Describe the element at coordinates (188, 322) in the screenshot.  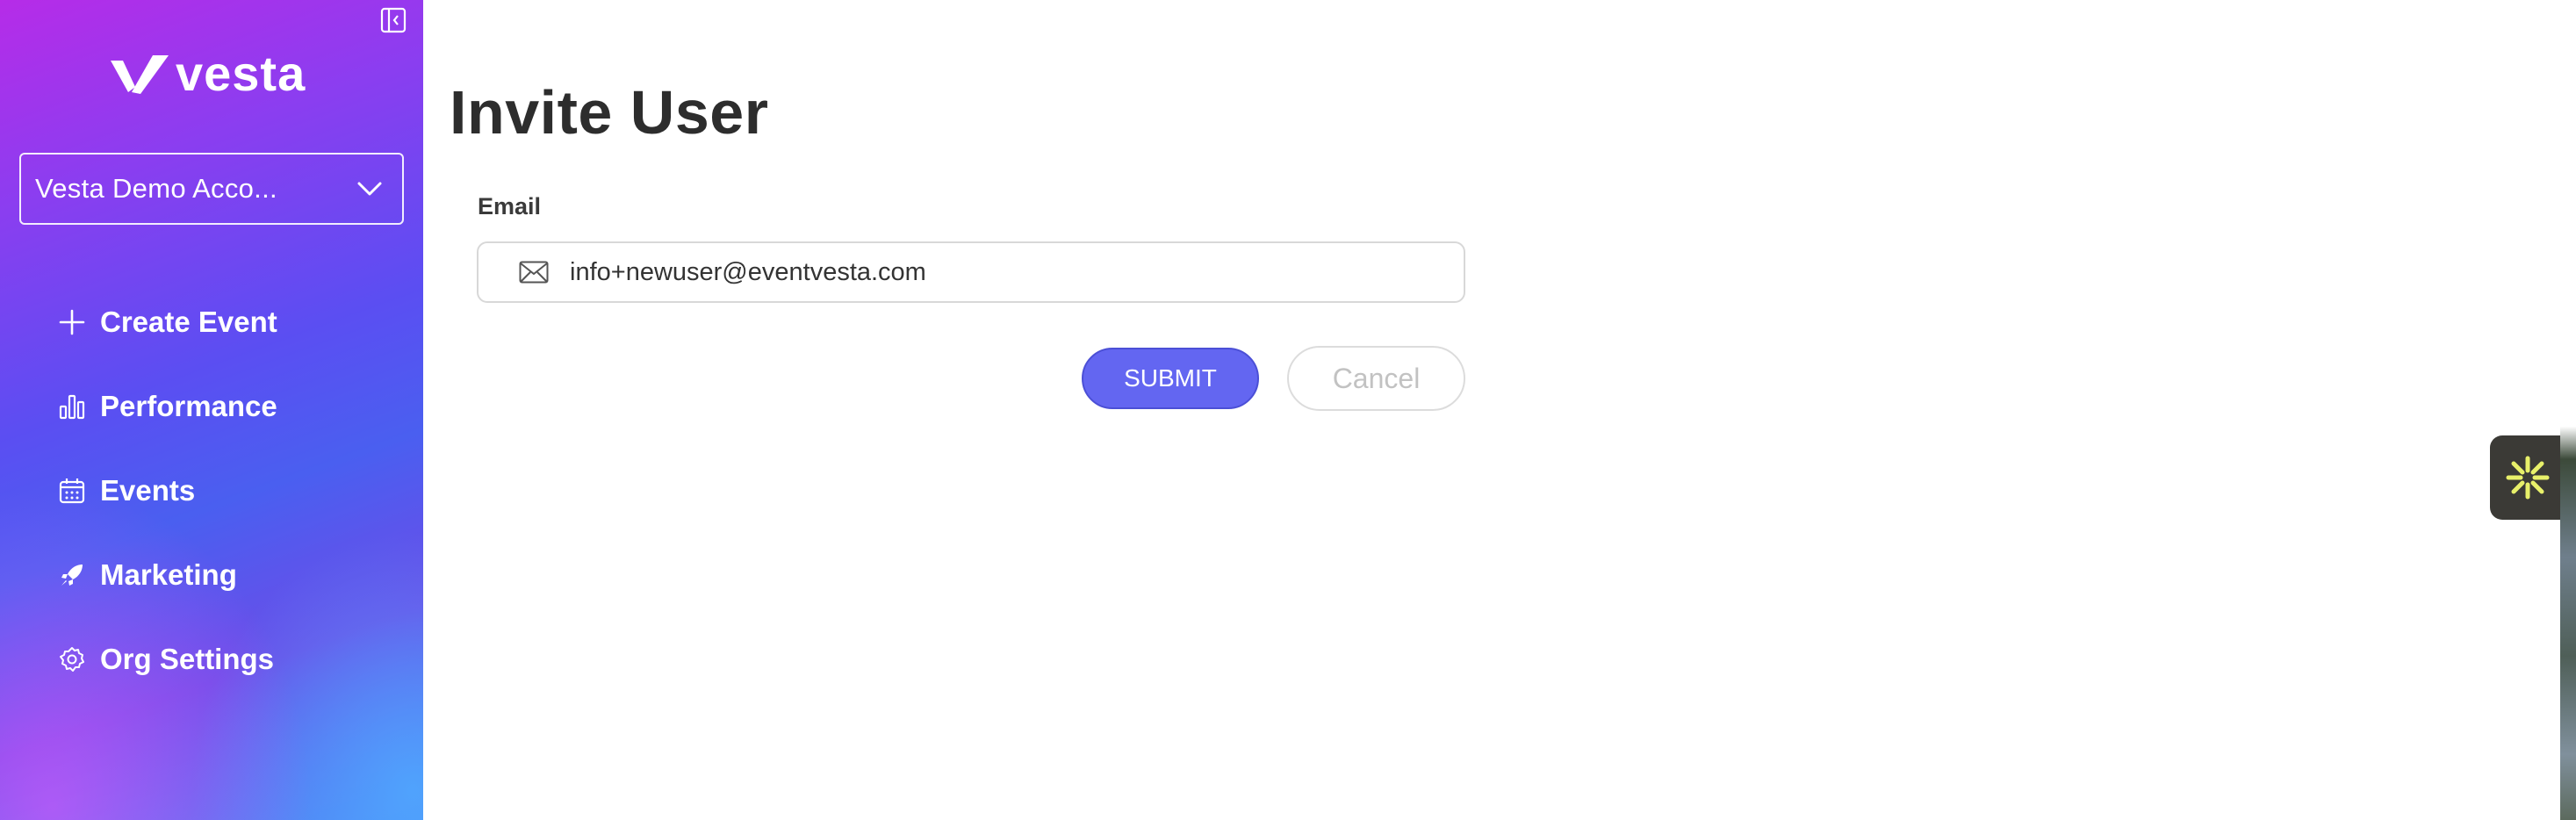
I see `sidebar-item-label: Create Event` at that location.